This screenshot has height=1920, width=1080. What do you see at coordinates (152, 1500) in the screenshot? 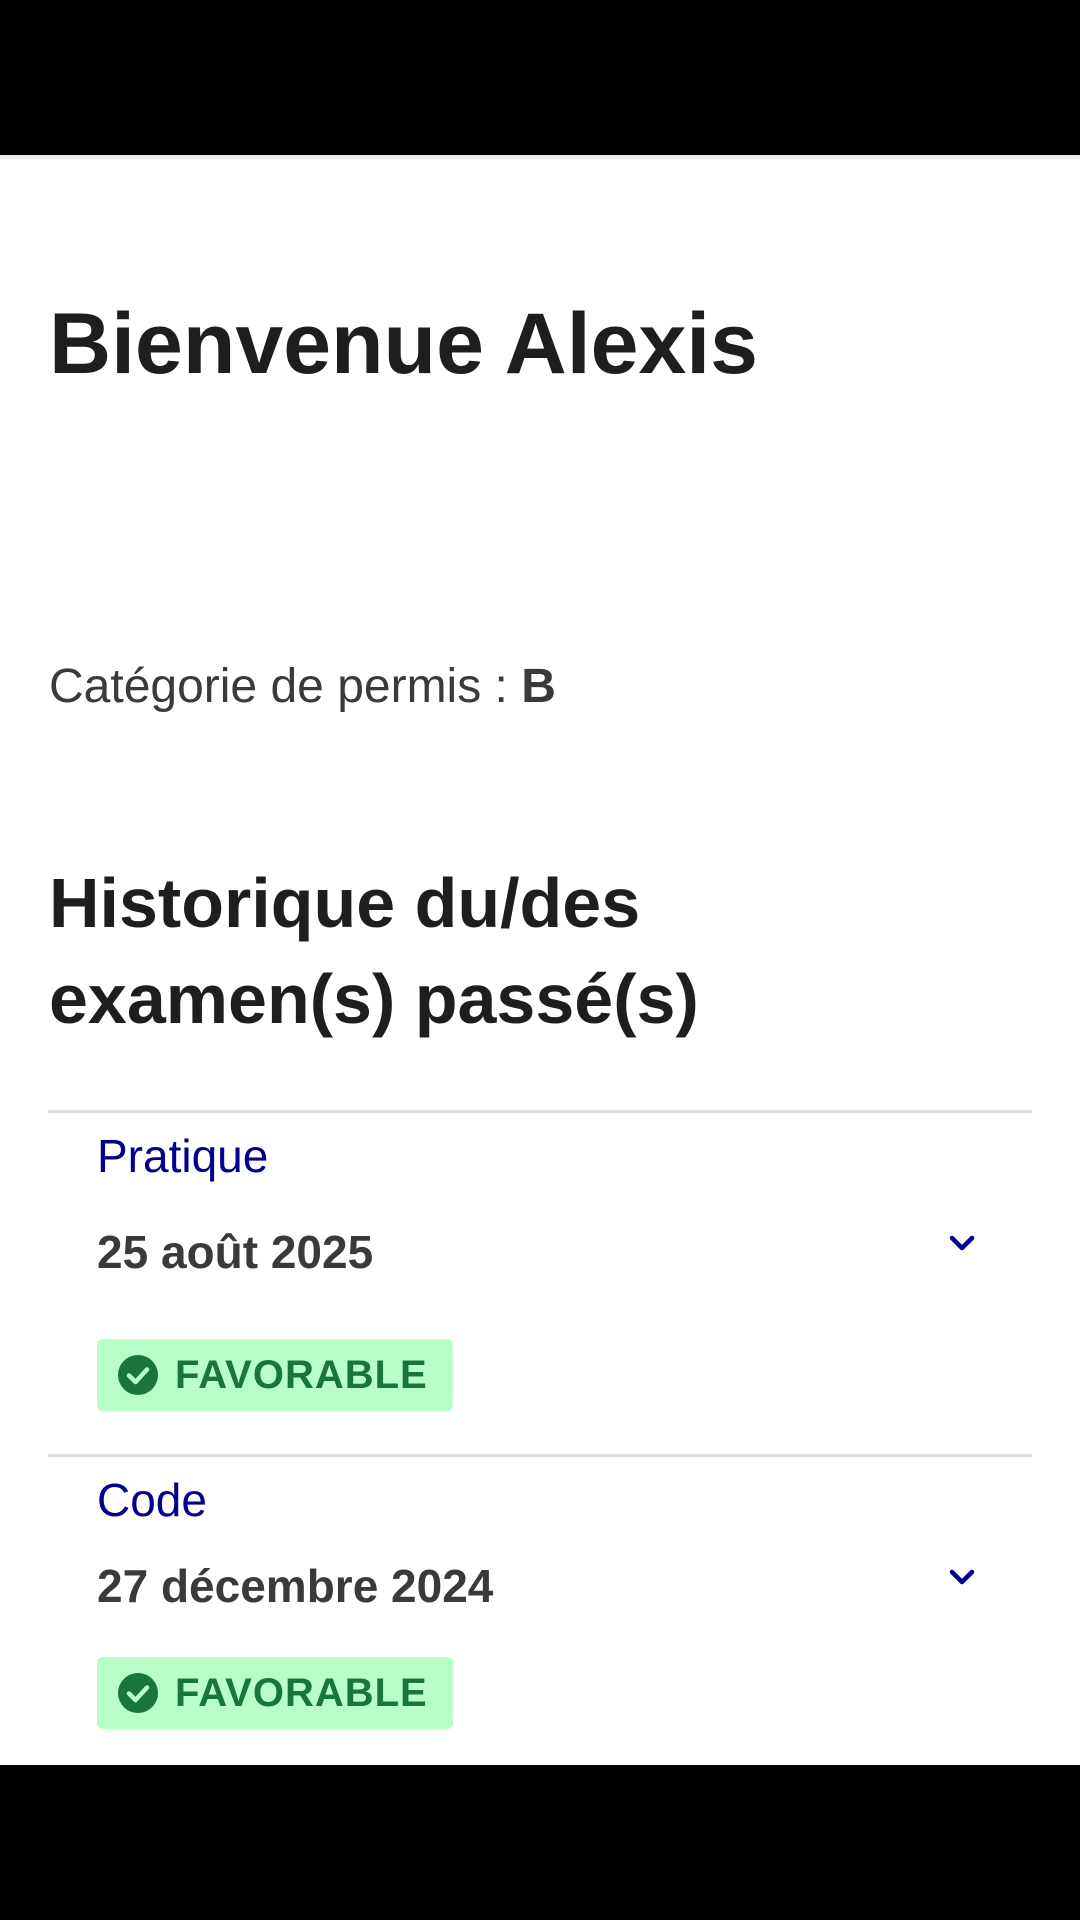
I see `exam-type-label: Code` at bounding box center [152, 1500].